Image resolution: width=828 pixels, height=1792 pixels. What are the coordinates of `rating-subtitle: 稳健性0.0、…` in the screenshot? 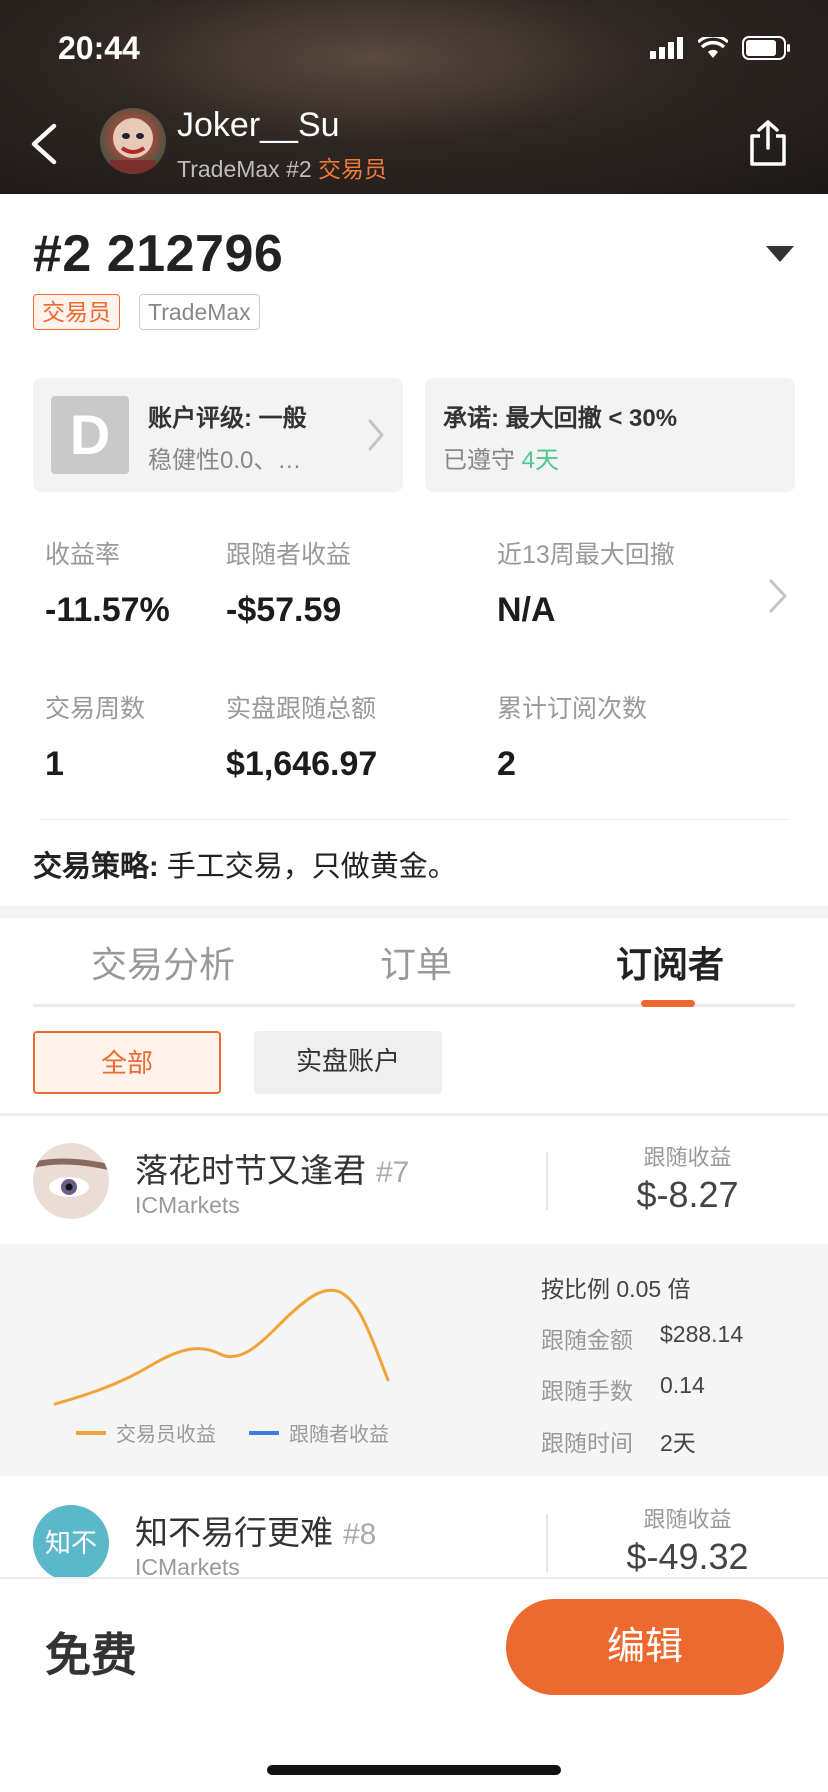 It's located at (225, 460).